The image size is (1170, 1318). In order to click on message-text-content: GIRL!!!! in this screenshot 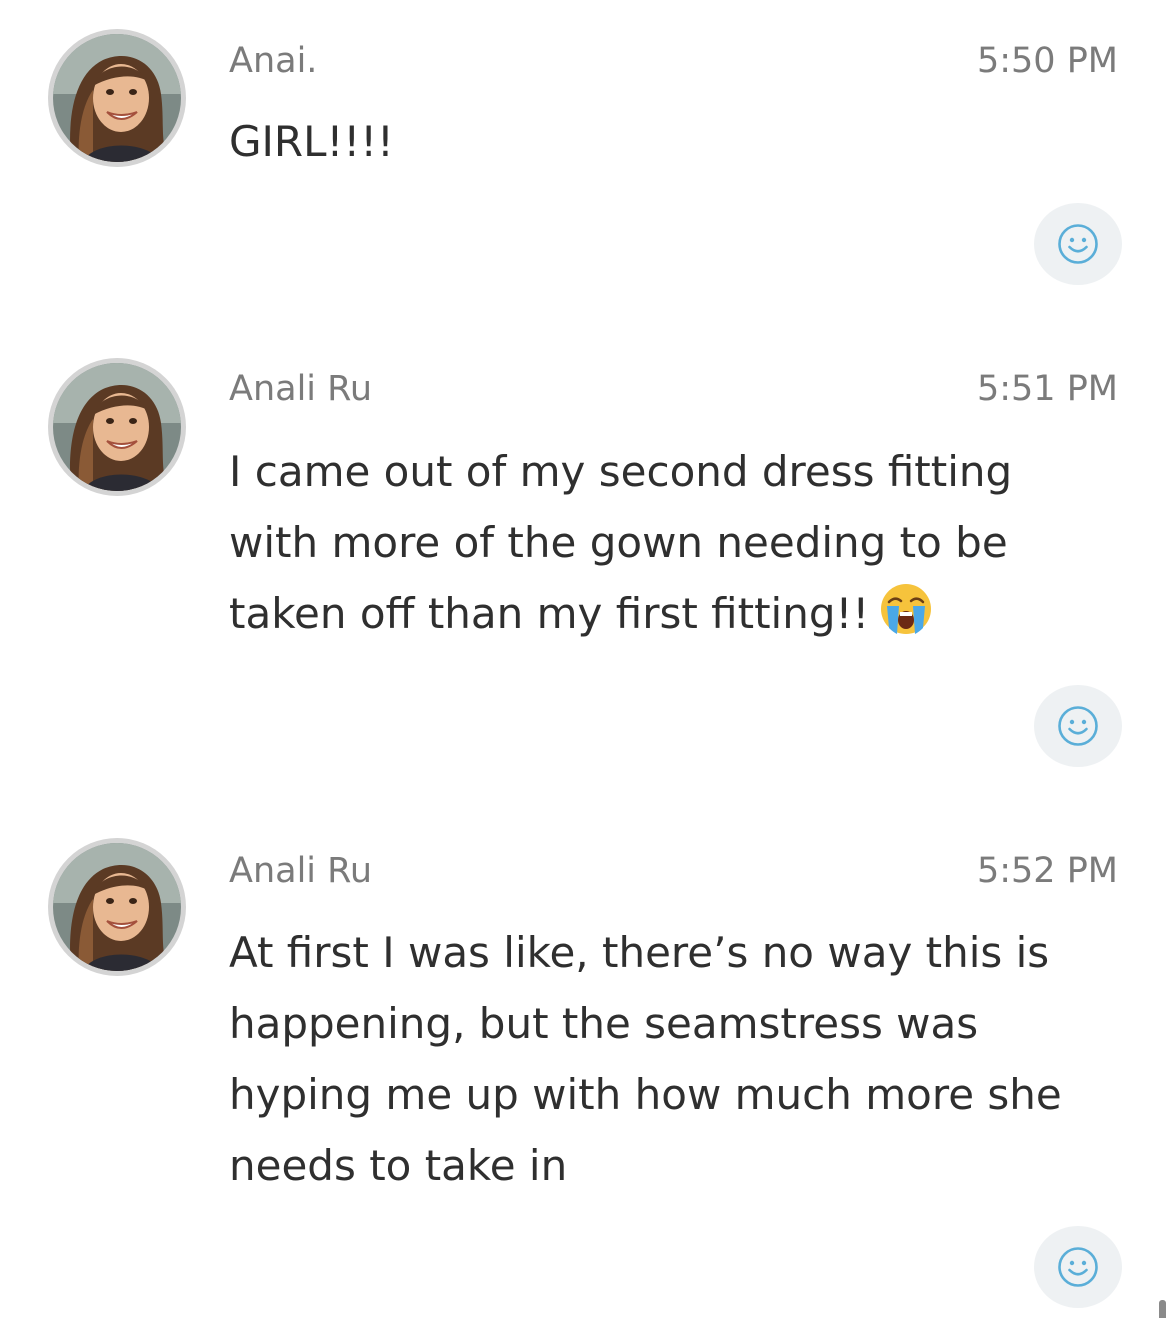, I will do `click(311, 141)`.